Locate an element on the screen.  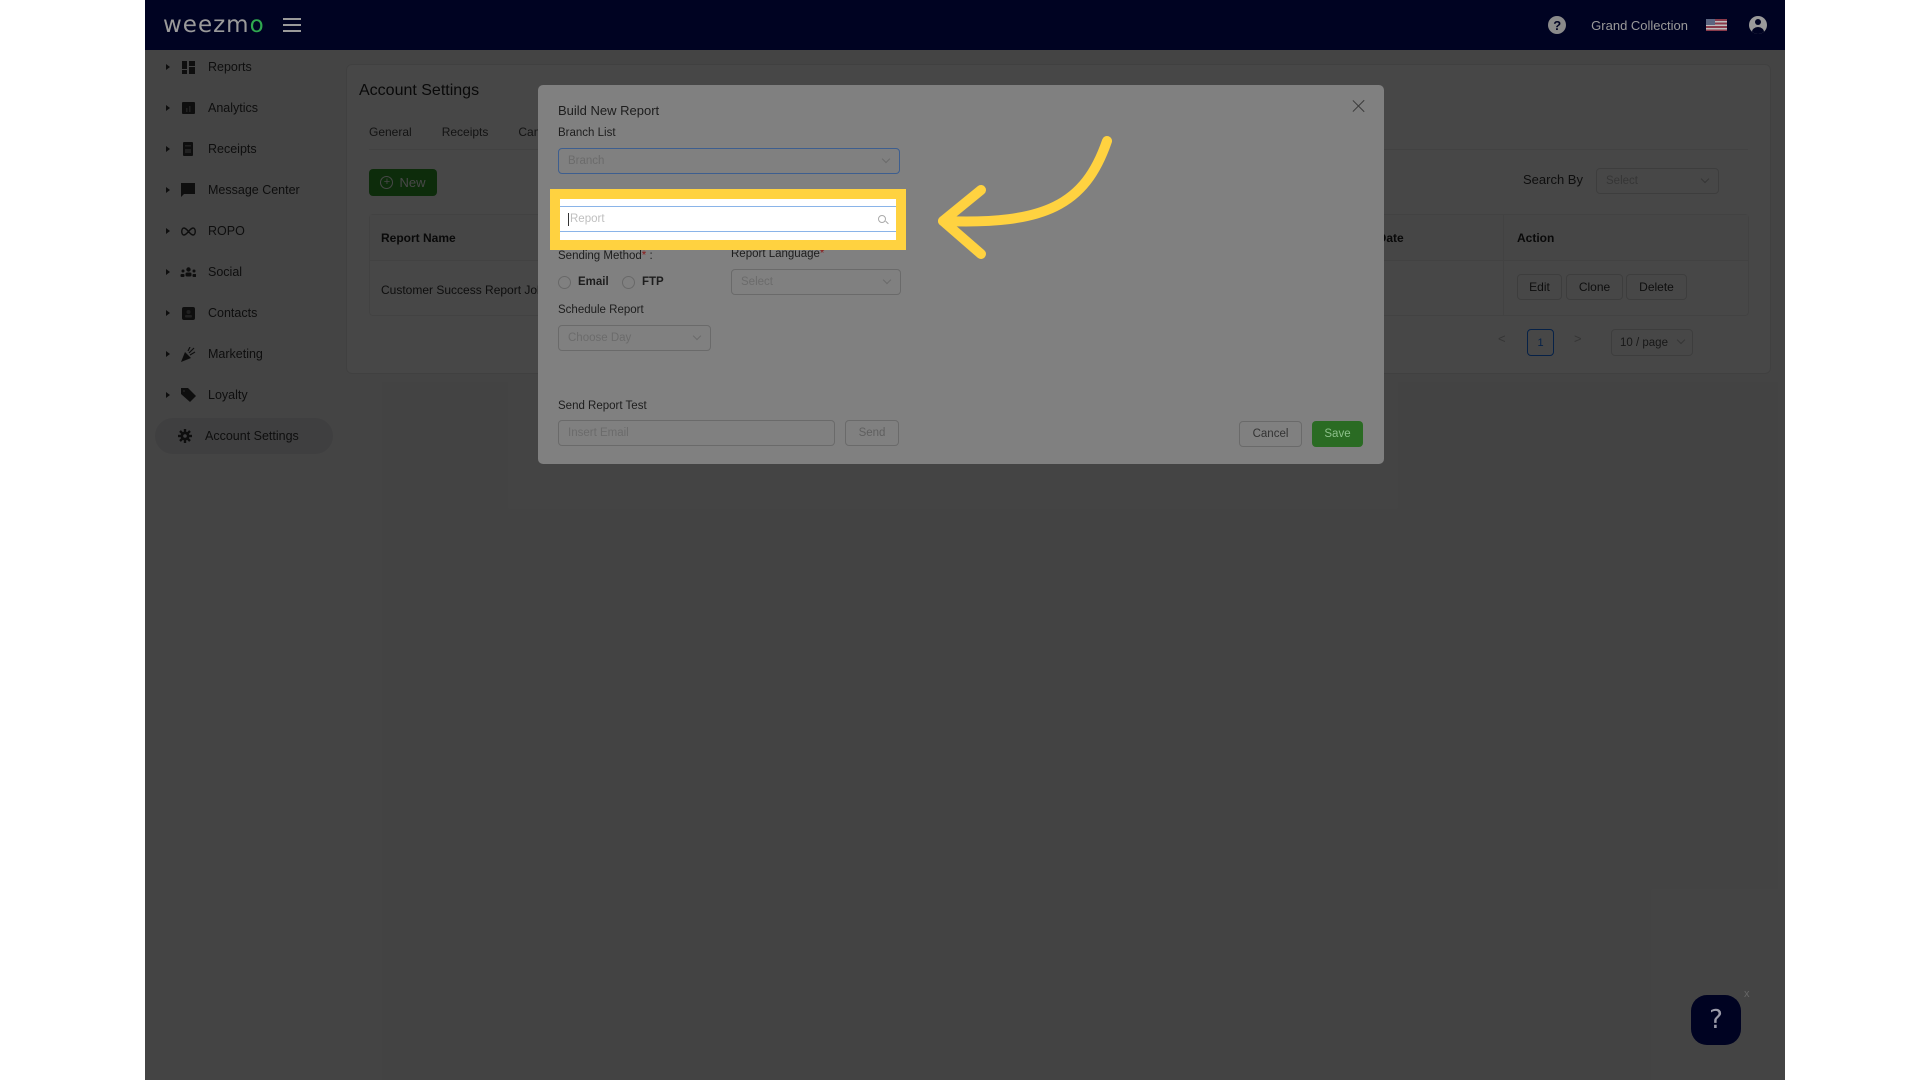
us-flag-icon is located at coordinates (1716, 25).